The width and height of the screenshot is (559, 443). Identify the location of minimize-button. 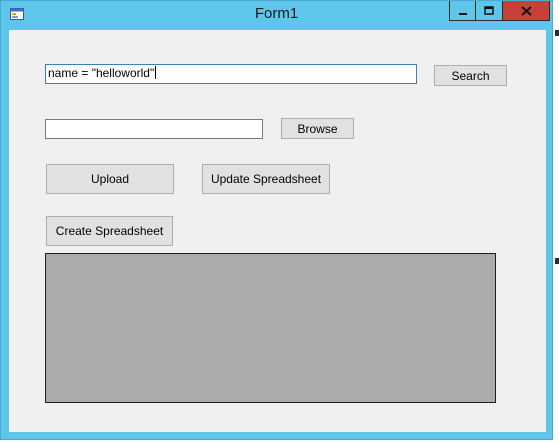
(462, 11).